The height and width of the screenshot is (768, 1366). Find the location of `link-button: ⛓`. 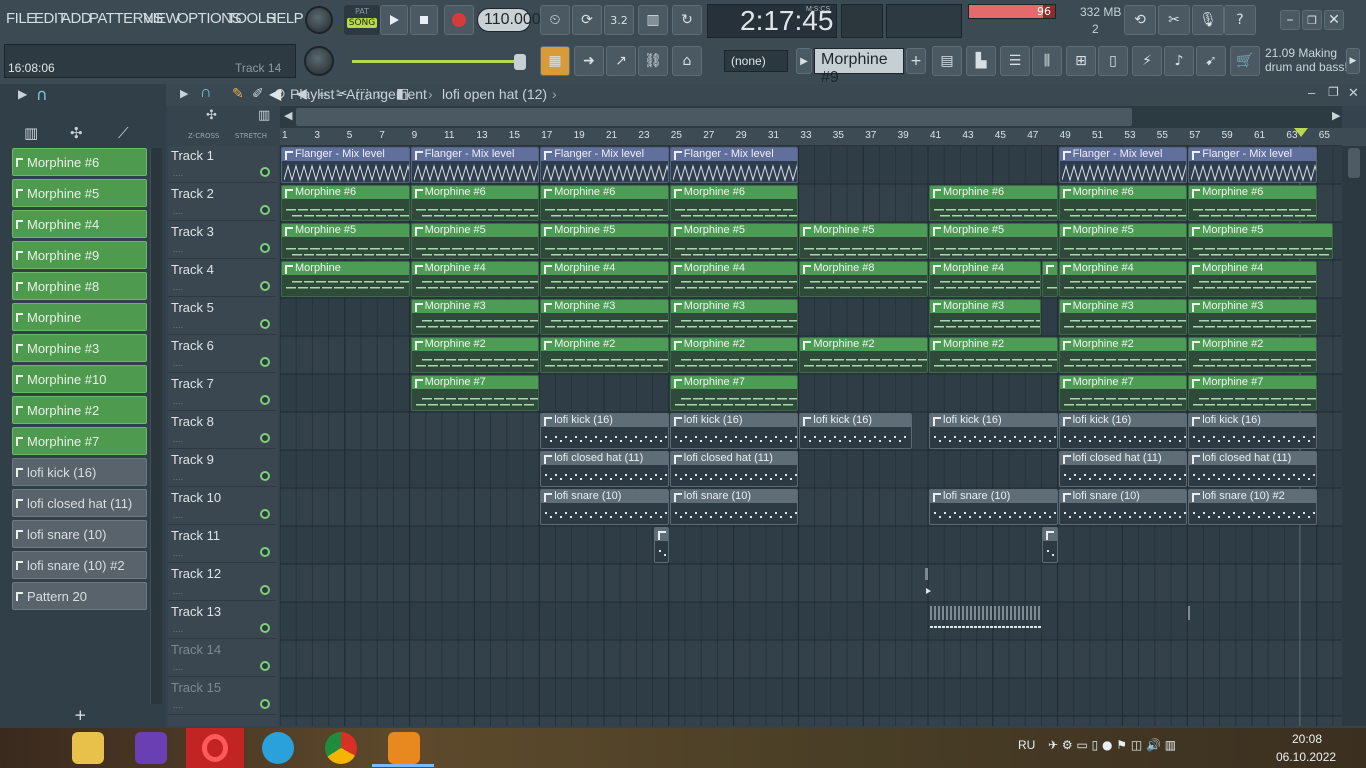

link-button: ⛓ is located at coordinates (653, 61).